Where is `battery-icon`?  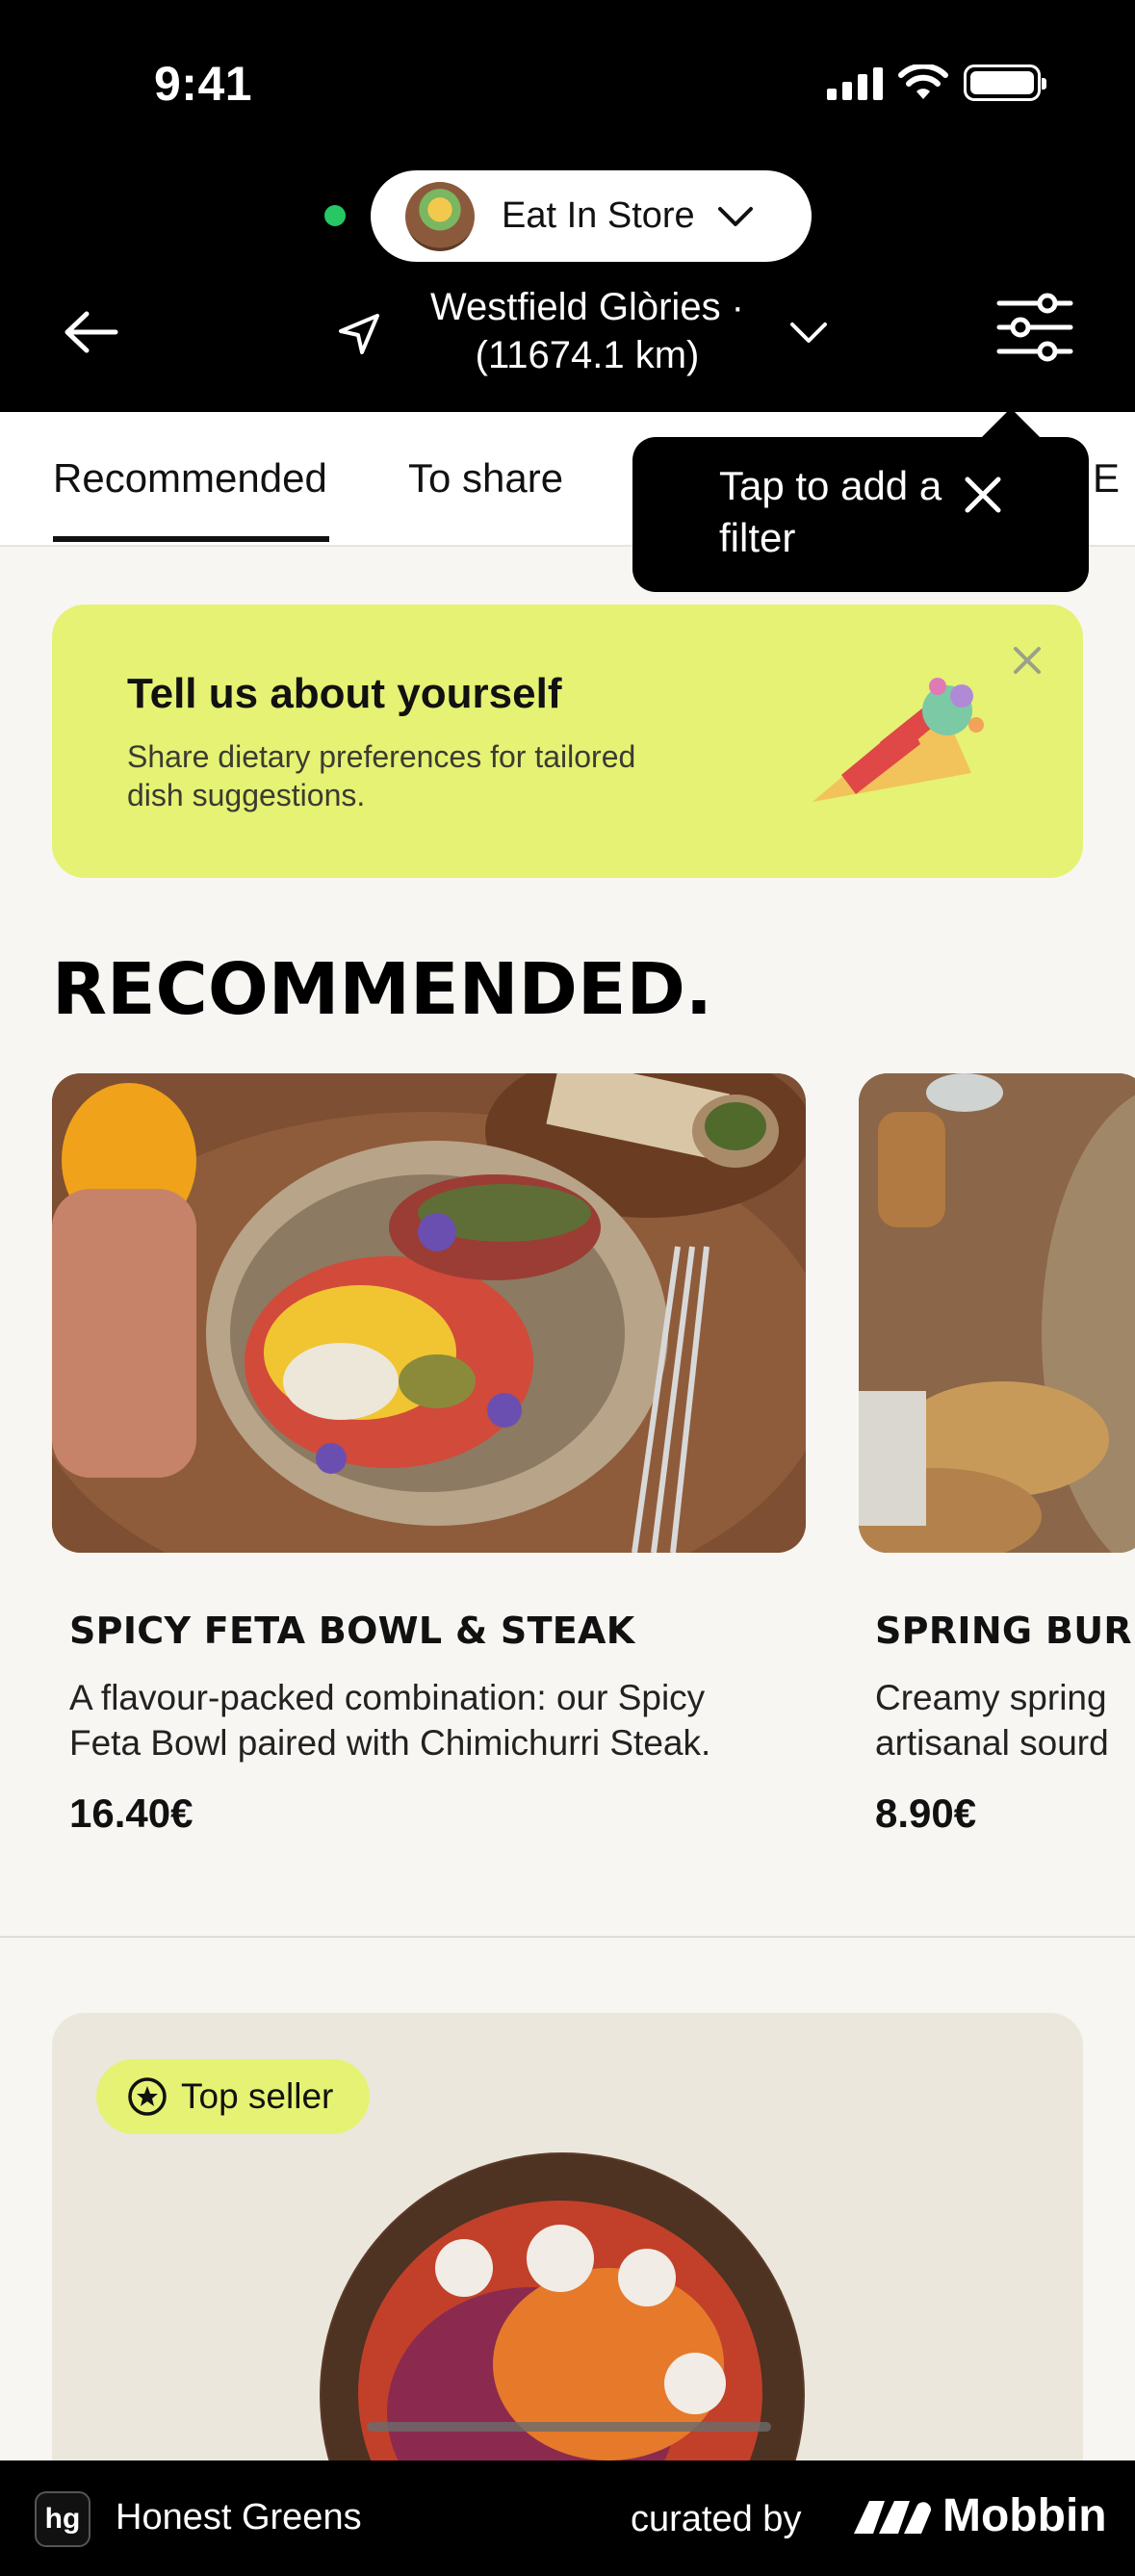
battery-icon is located at coordinates (1005, 82).